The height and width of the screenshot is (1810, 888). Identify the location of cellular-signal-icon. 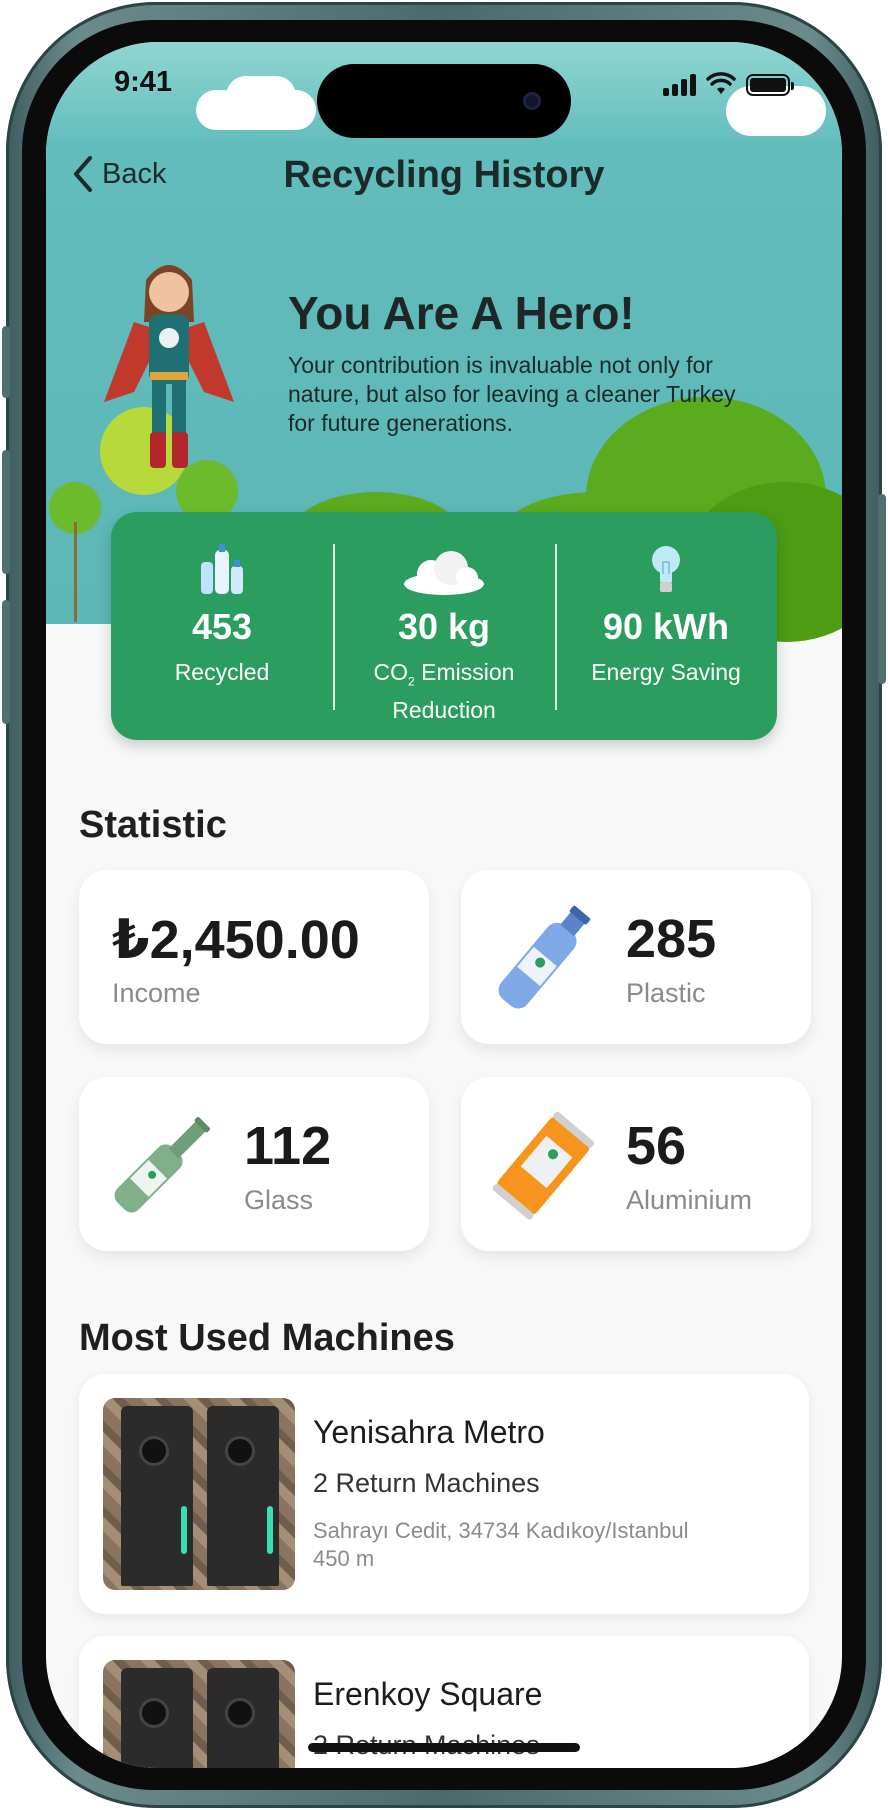
(679, 85).